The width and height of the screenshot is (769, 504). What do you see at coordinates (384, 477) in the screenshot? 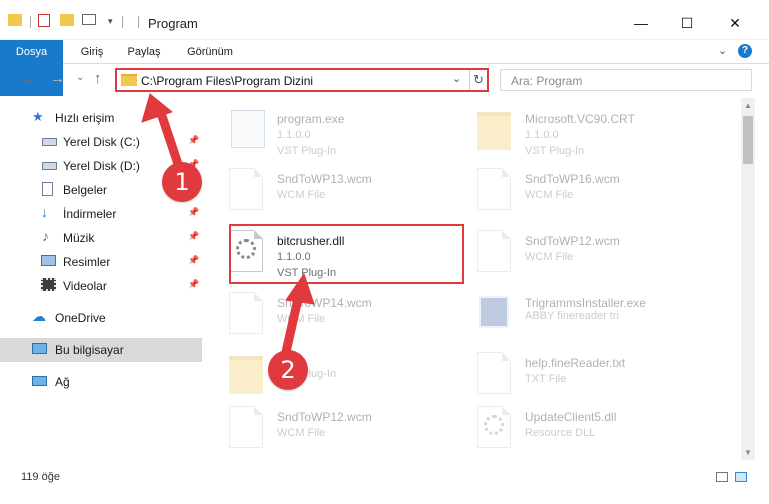
I see `status-bar: 119 öğe` at bounding box center [384, 477].